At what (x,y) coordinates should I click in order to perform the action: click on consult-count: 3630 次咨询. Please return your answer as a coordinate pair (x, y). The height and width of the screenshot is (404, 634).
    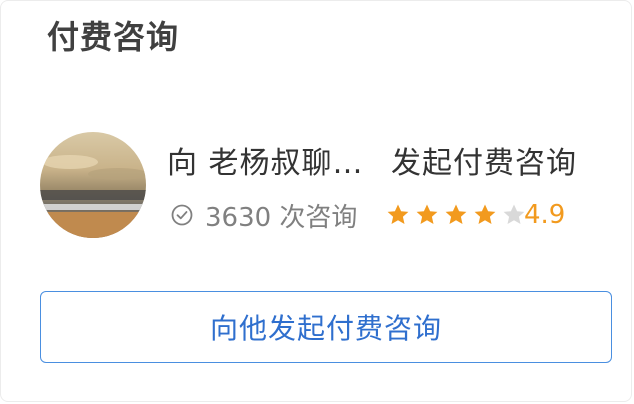
    Looking at the image, I should click on (281, 217).